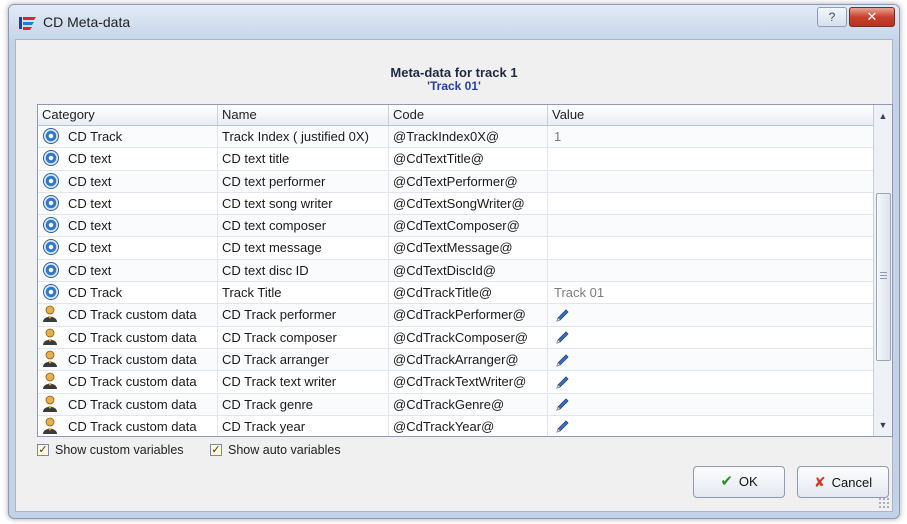 The height and width of the screenshot is (524, 907). What do you see at coordinates (303, 248) in the screenshot?
I see `name-cell: CD text message` at bounding box center [303, 248].